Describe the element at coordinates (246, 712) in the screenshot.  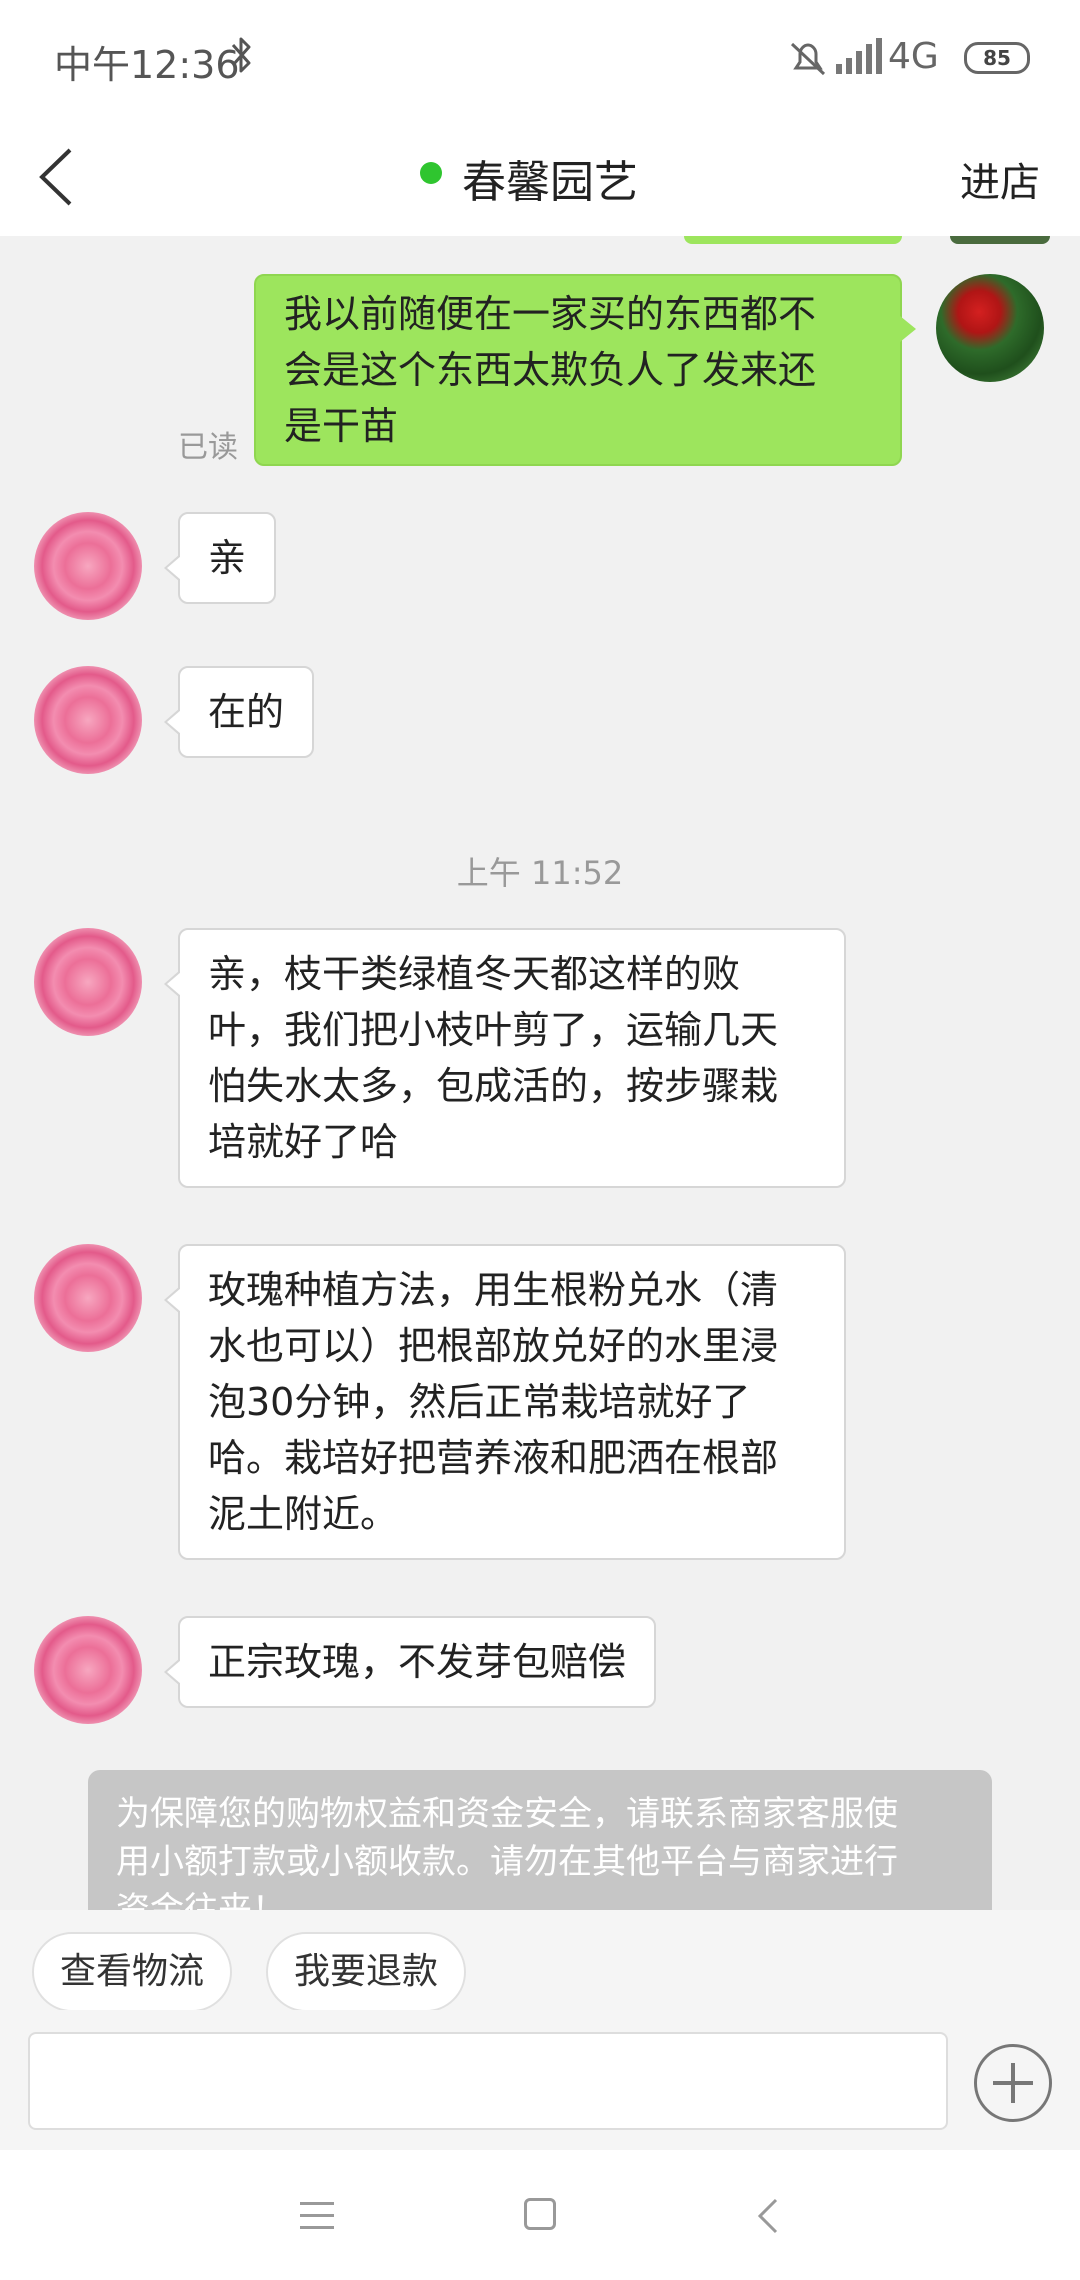
I see `message-line: 在的` at that location.